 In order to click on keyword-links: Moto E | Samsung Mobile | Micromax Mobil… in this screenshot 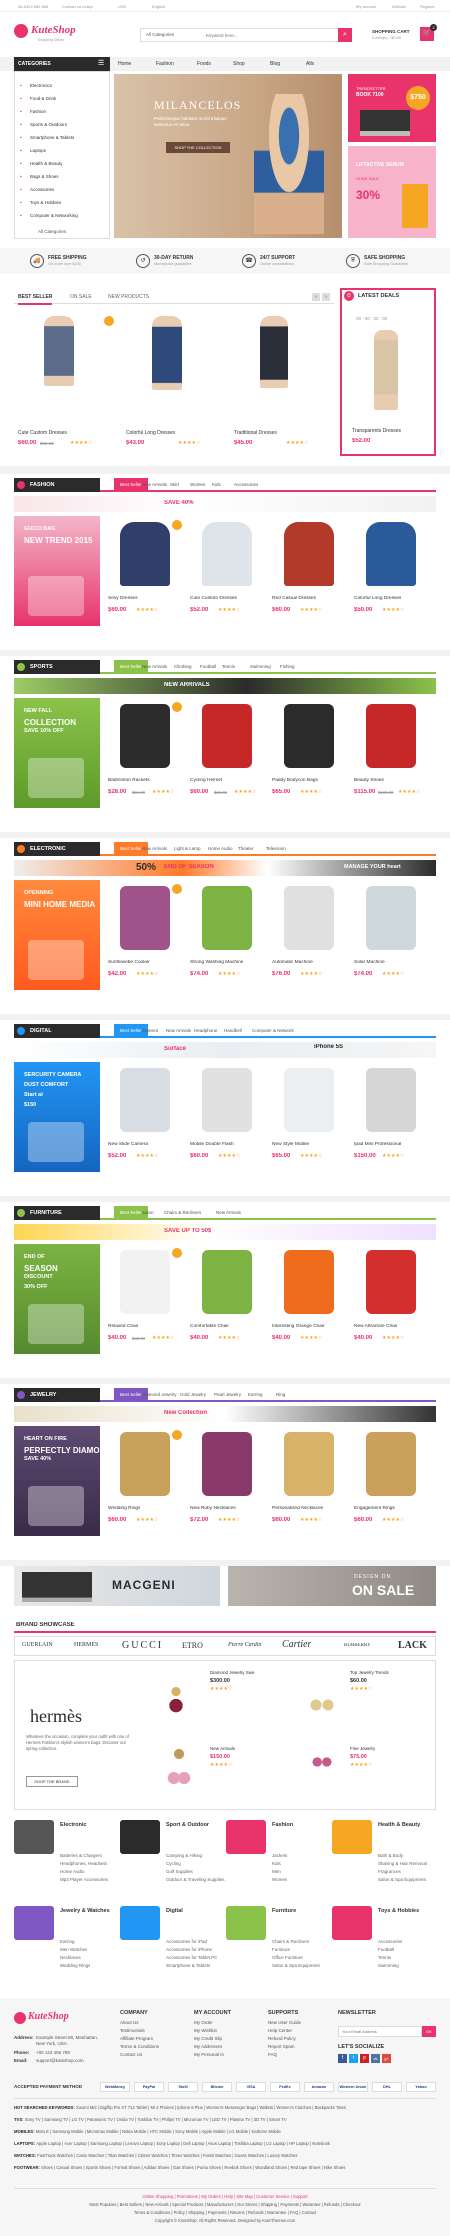, I will do `click(158, 2131)`.